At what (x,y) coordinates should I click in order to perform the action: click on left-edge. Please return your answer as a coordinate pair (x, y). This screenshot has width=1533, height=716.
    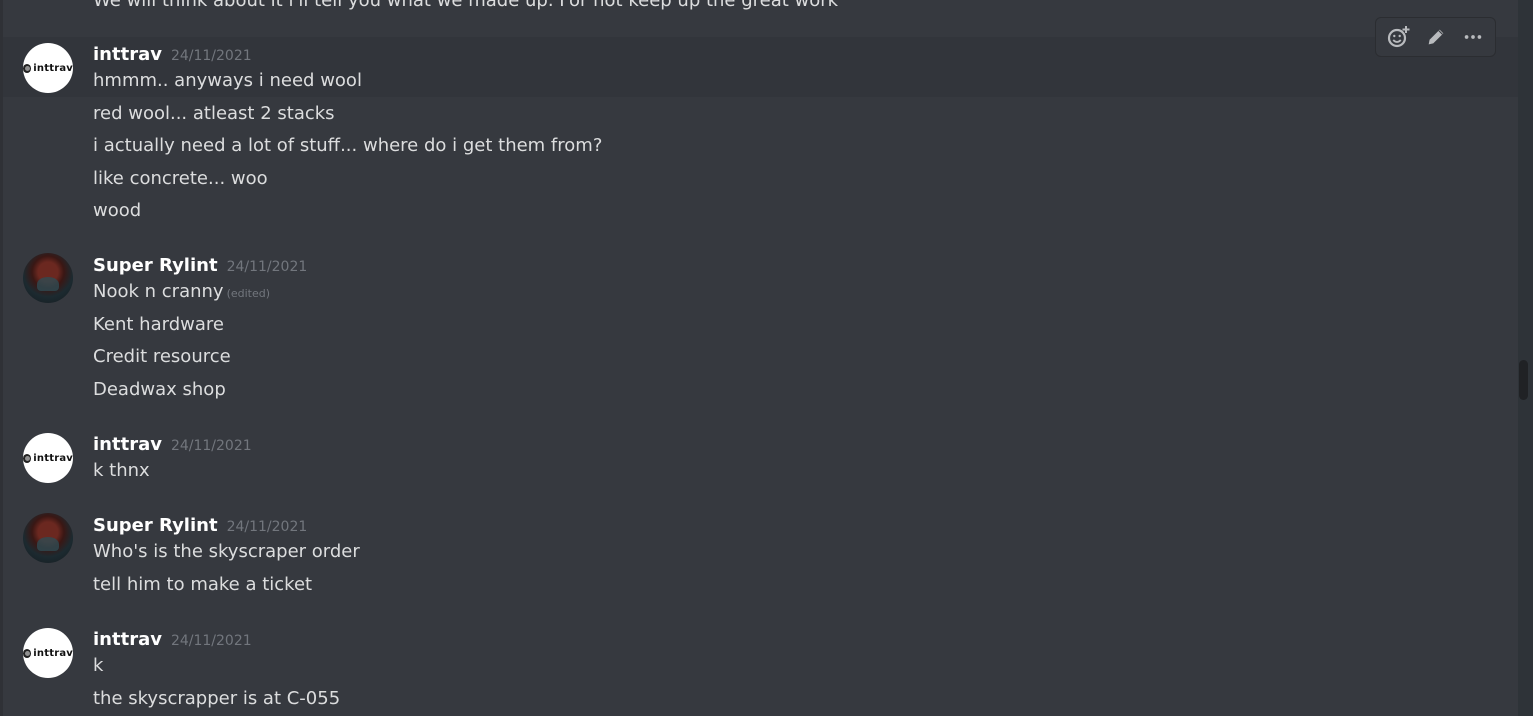
    Looking at the image, I should click on (1, 358).